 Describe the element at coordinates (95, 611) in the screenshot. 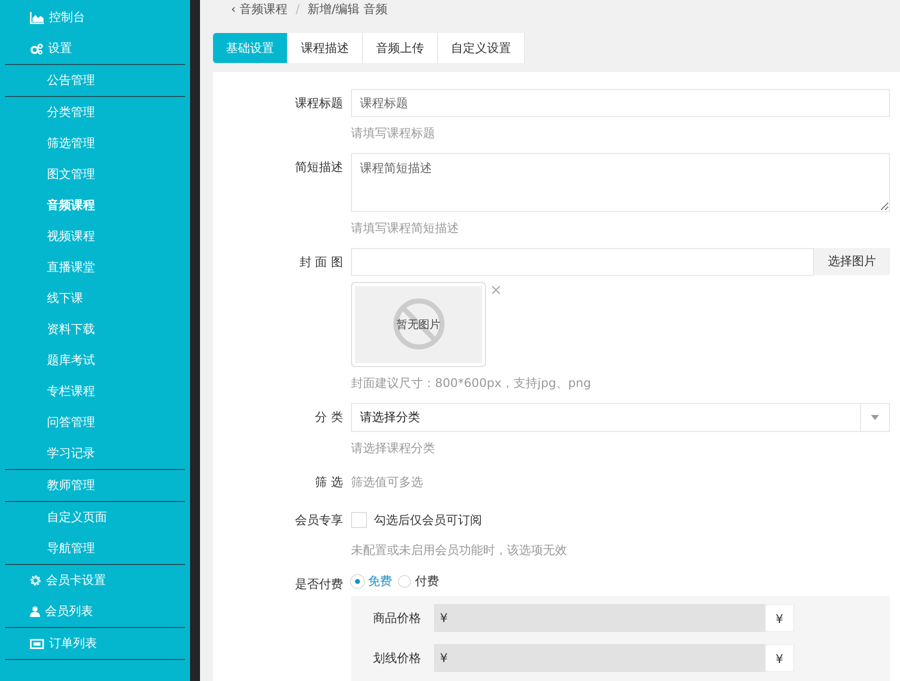

I see `sidebar-item: 会员列表` at that location.